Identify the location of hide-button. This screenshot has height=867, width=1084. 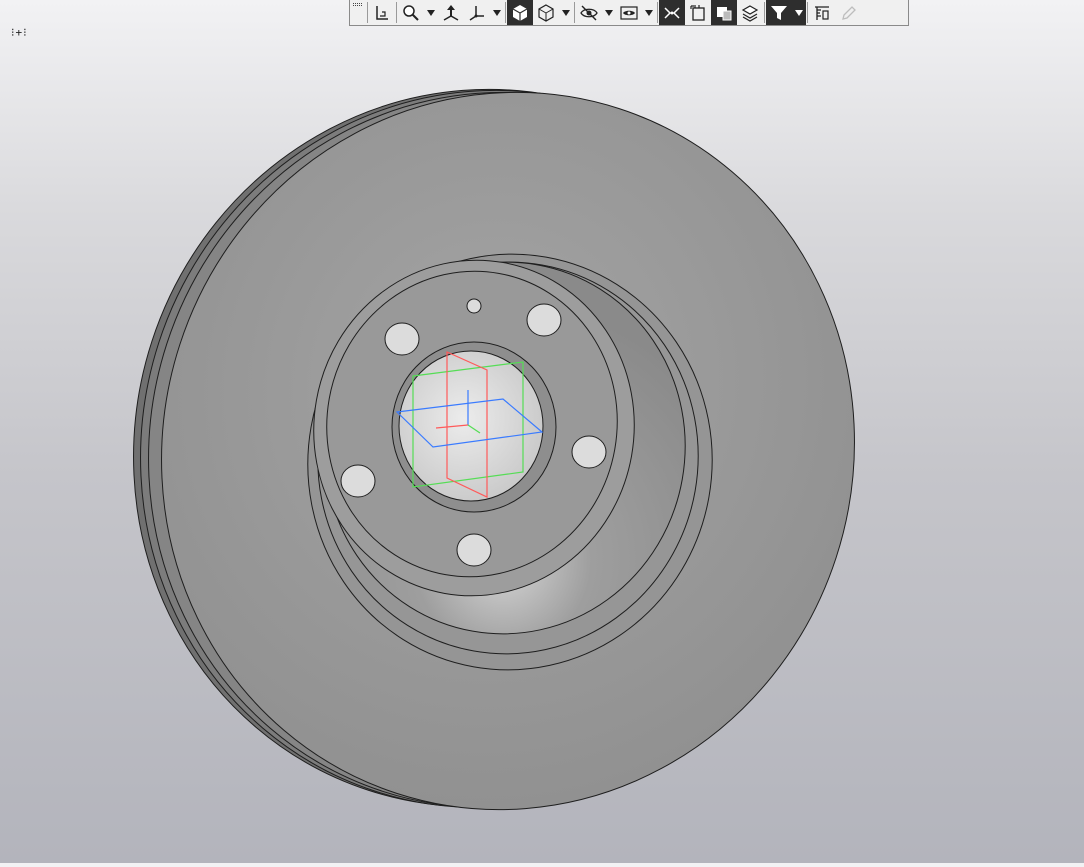
(589, 12).